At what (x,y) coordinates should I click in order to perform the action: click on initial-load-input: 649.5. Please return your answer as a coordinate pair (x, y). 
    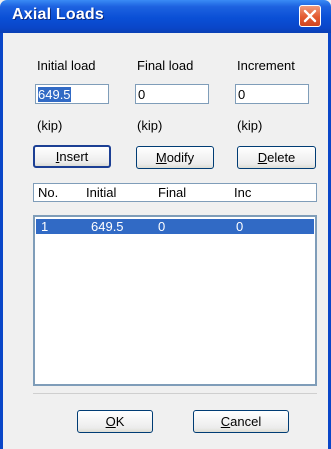
    Looking at the image, I should click on (72, 94).